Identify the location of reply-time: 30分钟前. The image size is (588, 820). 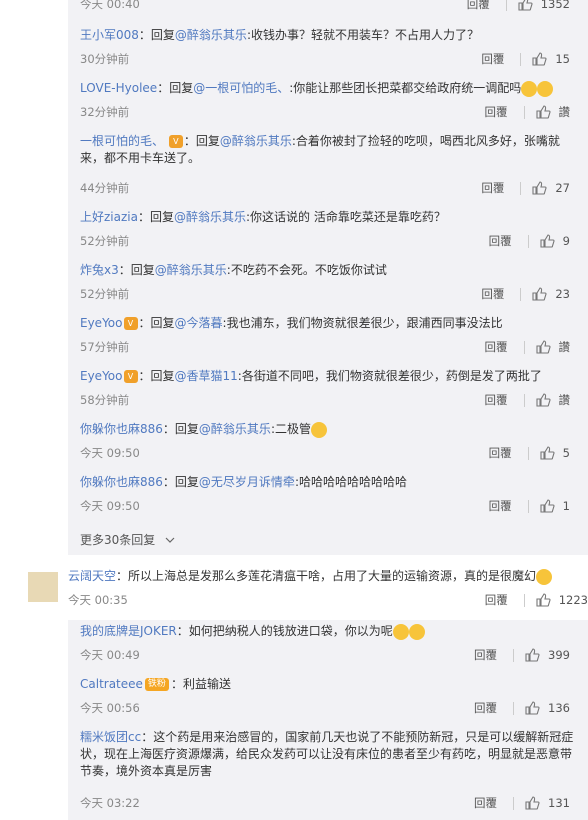
(105, 59).